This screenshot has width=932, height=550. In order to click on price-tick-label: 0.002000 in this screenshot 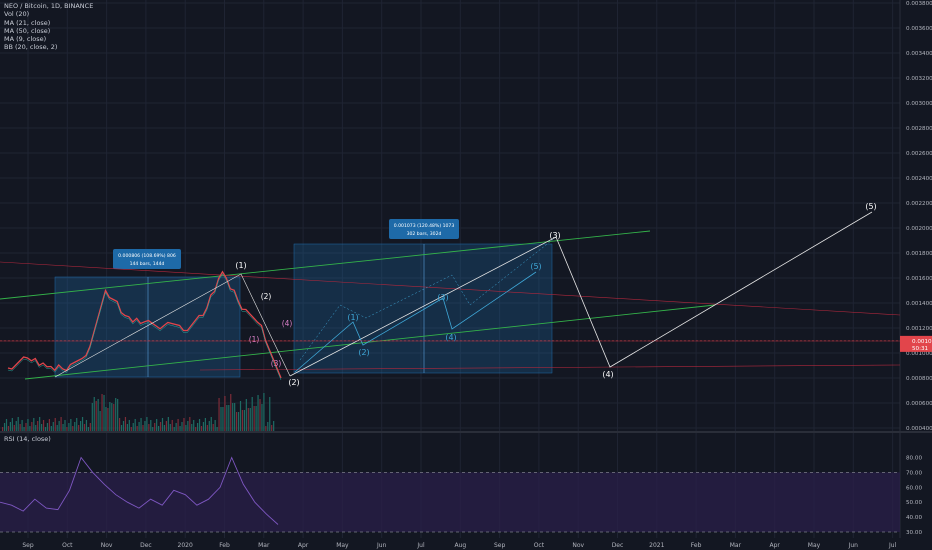, I will do `click(919, 229)`.